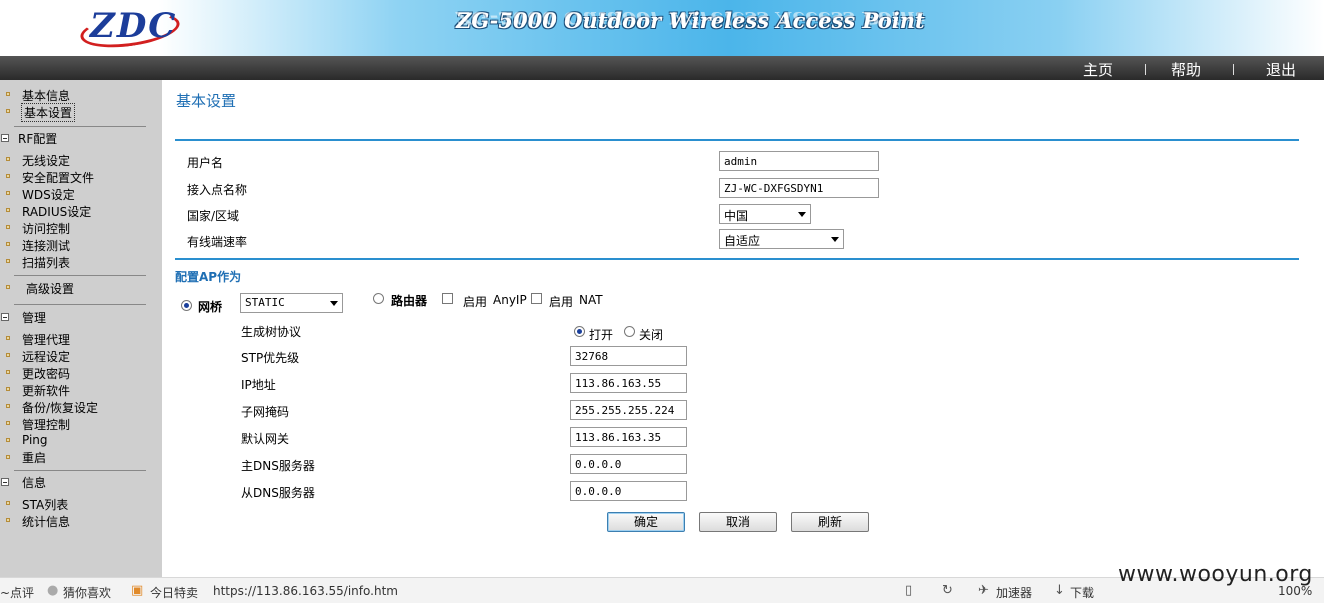  Describe the element at coordinates (48, 112) in the screenshot. I see `sidebar-item-basic-settings: 基本设置` at that location.